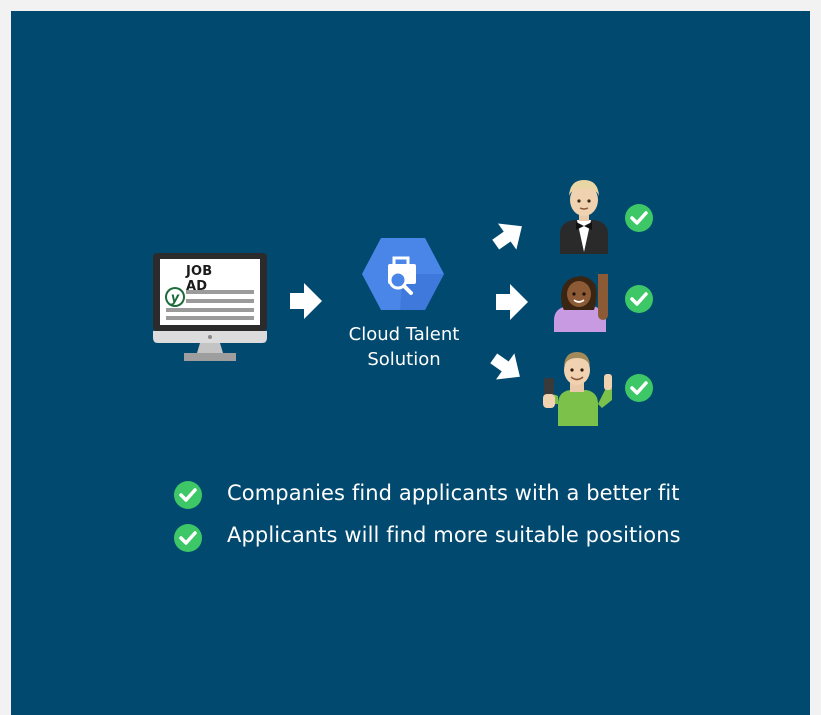 The image size is (821, 715). What do you see at coordinates (505, 366) in the screenshot?
I see `arrow-down-right-icon` at bounding box center [505, 366].